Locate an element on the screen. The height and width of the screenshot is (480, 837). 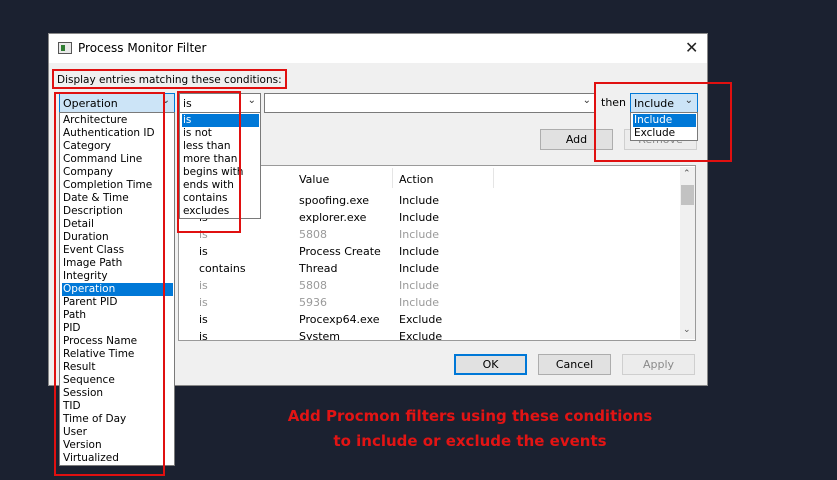
cell-value: Process Create is located at coordinates (340, 251).